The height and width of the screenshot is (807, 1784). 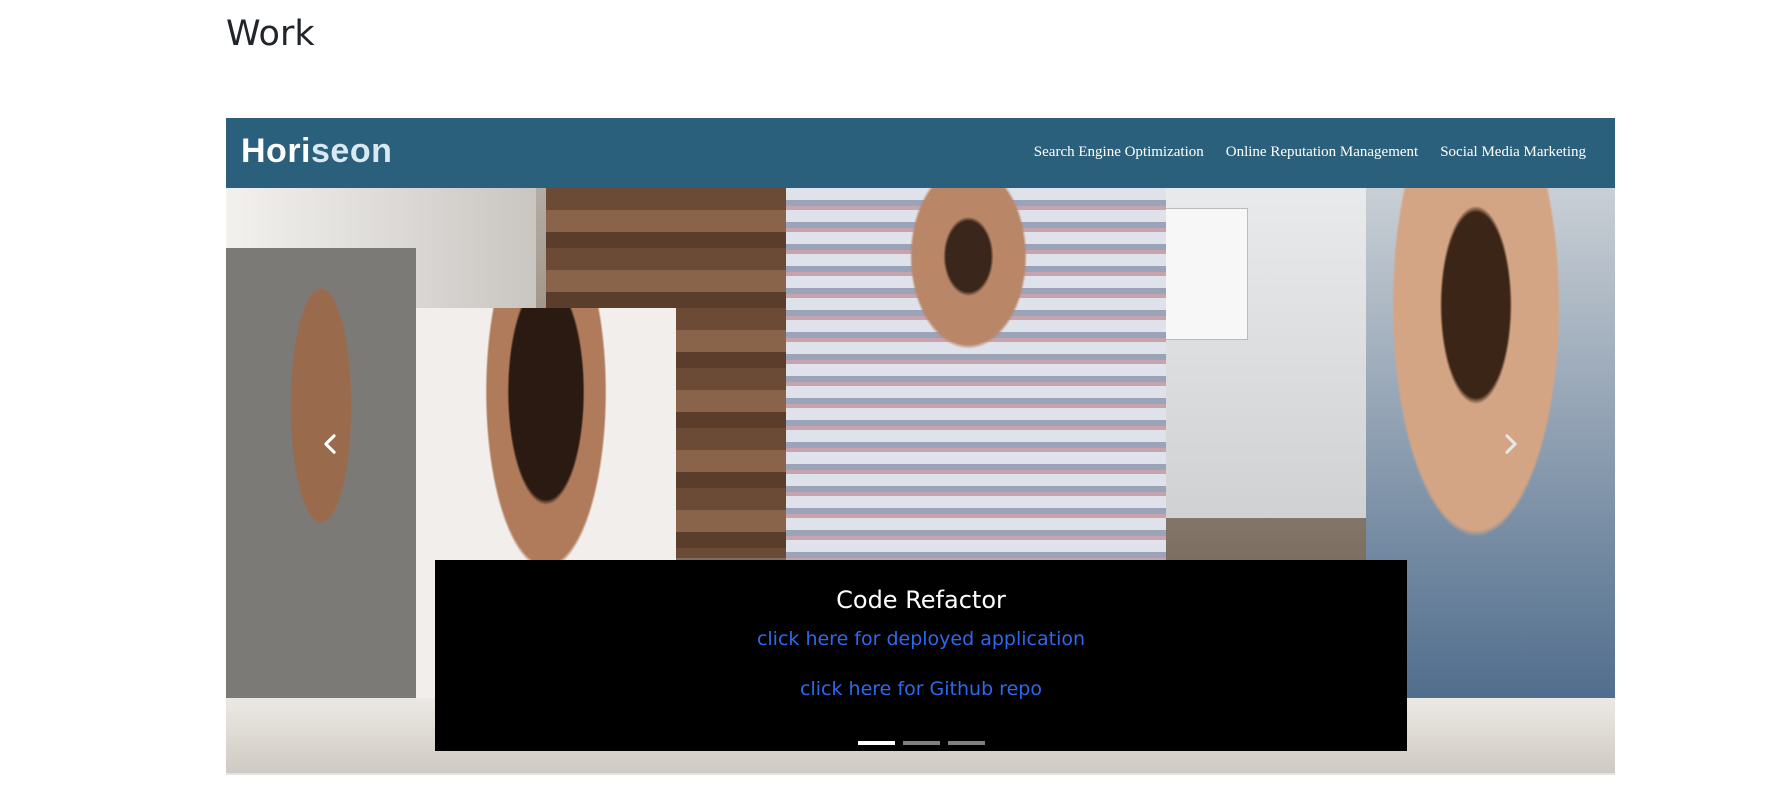 What do you see at coordinates (270, 34) in the screenshot?
I see `section-title: Work` at bounding box center [270, 34].